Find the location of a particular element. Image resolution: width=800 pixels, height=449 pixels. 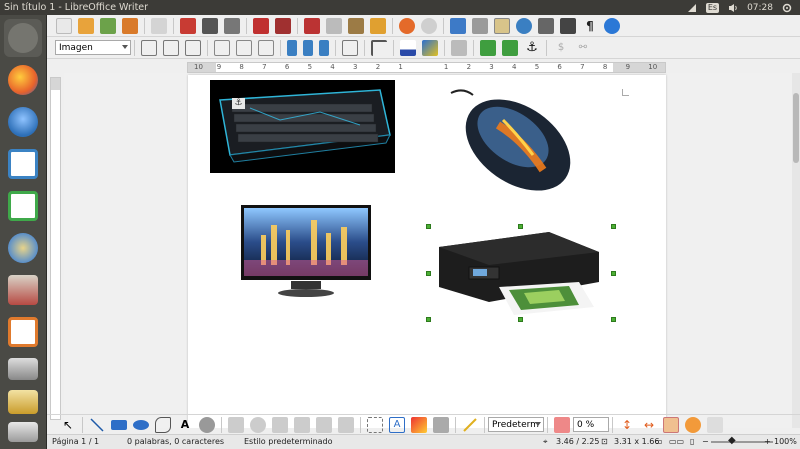

view-multi-icon: ▭▭ is located at coordinates (676, 441).